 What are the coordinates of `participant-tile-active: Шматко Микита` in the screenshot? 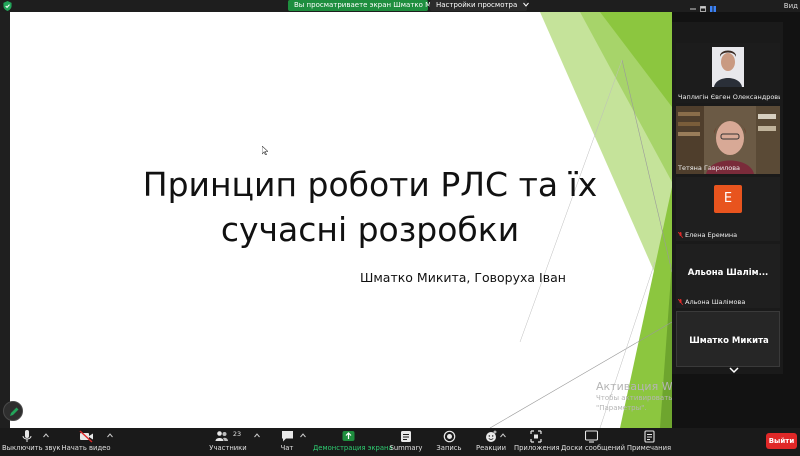 It's located at (728, 339).